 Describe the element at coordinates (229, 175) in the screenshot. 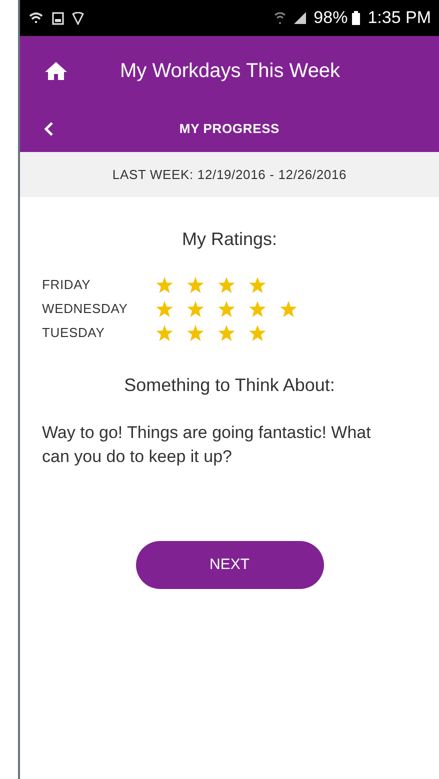

I see `week-range: LAST WEEK: 12/19/2016 - 12/26/2016` at that location.